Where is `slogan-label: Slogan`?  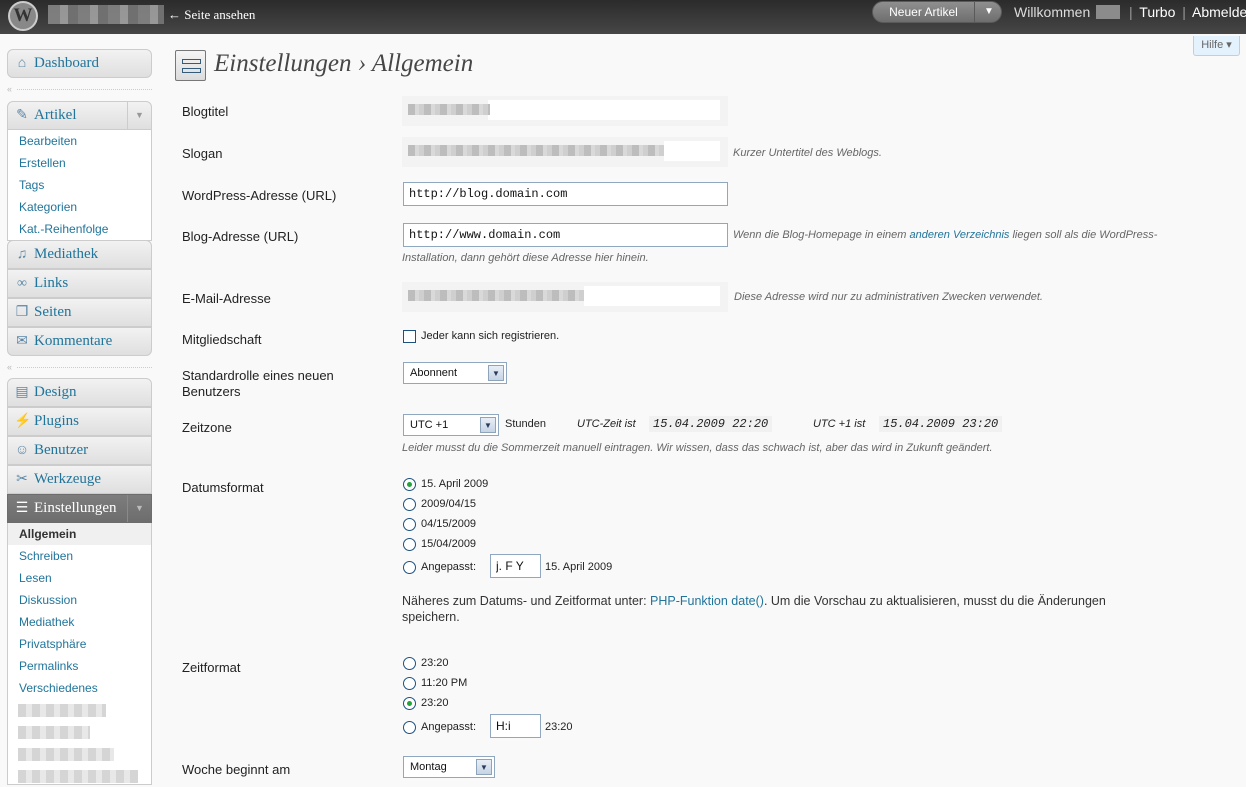
slogan-label: Slogan is located at coordinates (202, 153).